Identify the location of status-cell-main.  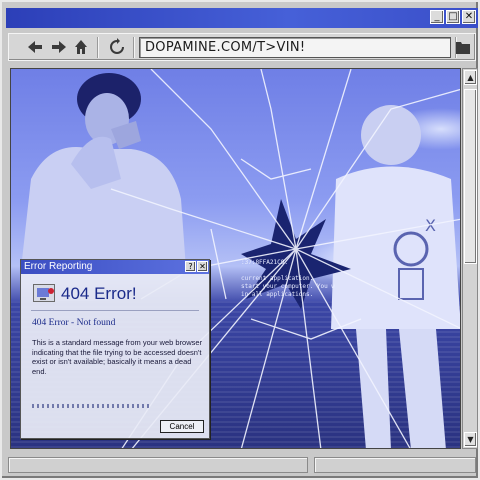
(158, 465).